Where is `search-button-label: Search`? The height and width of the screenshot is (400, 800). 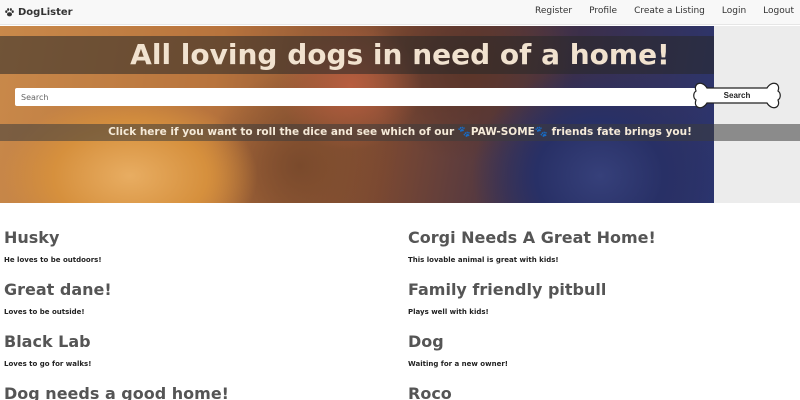 search-button-label: Search is located at coordinates (737, 95).